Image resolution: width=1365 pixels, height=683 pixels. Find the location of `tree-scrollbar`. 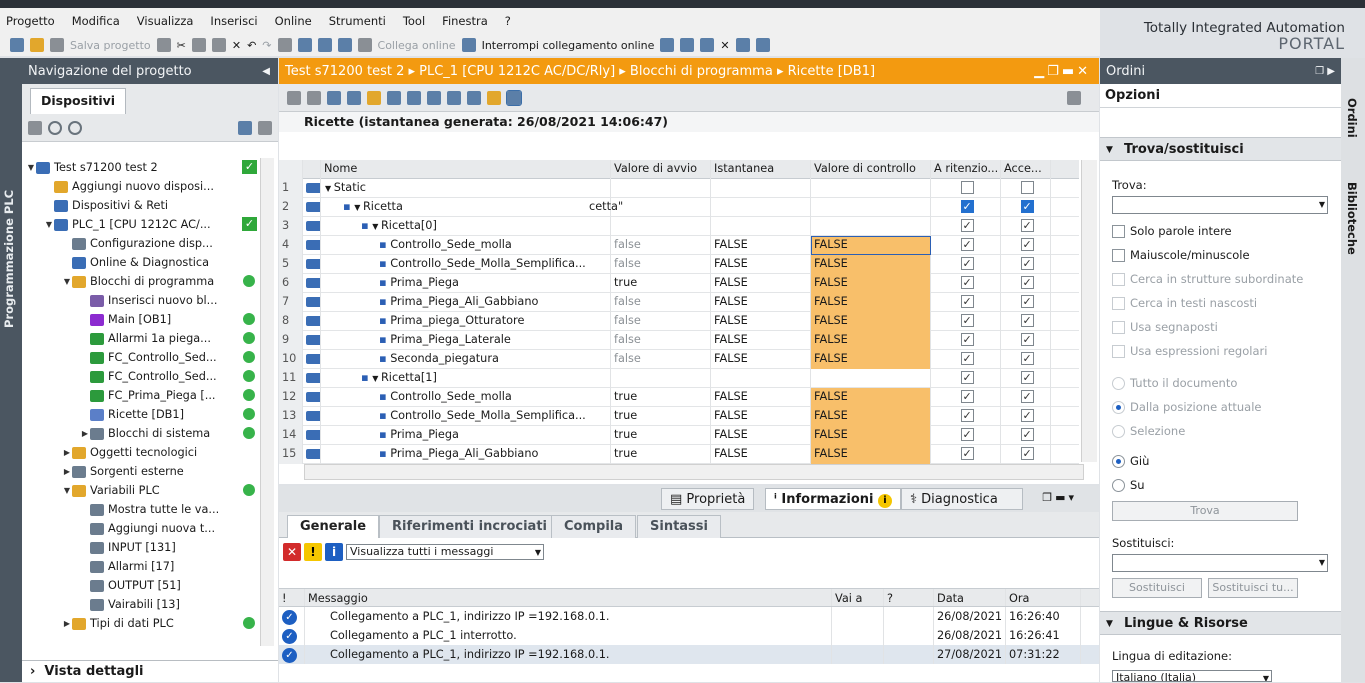

tree-scrollbar is located at coordinates (267, 402).